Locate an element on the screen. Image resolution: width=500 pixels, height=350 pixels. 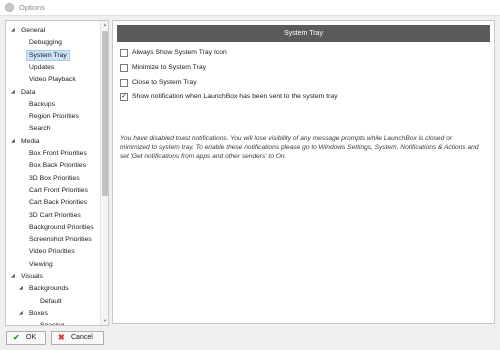
tree-item-label: Region Priorities is located at coordinates (54, 117).